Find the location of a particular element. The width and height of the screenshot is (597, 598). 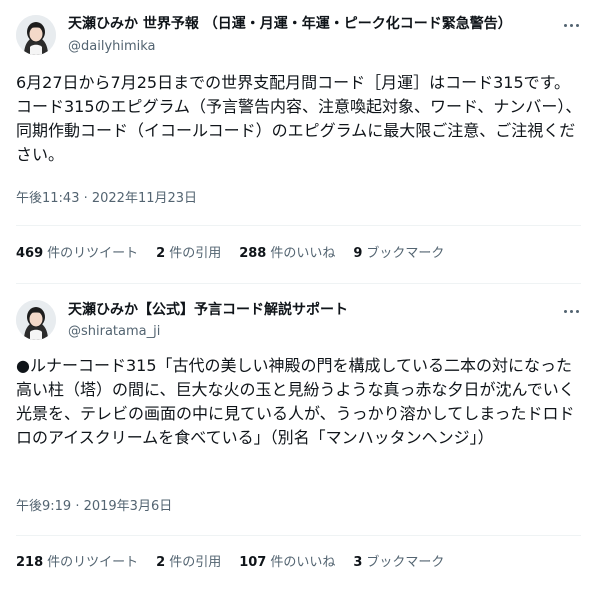

retweets-stat: 469 件のリツイート is located at coordinates (77, 254).